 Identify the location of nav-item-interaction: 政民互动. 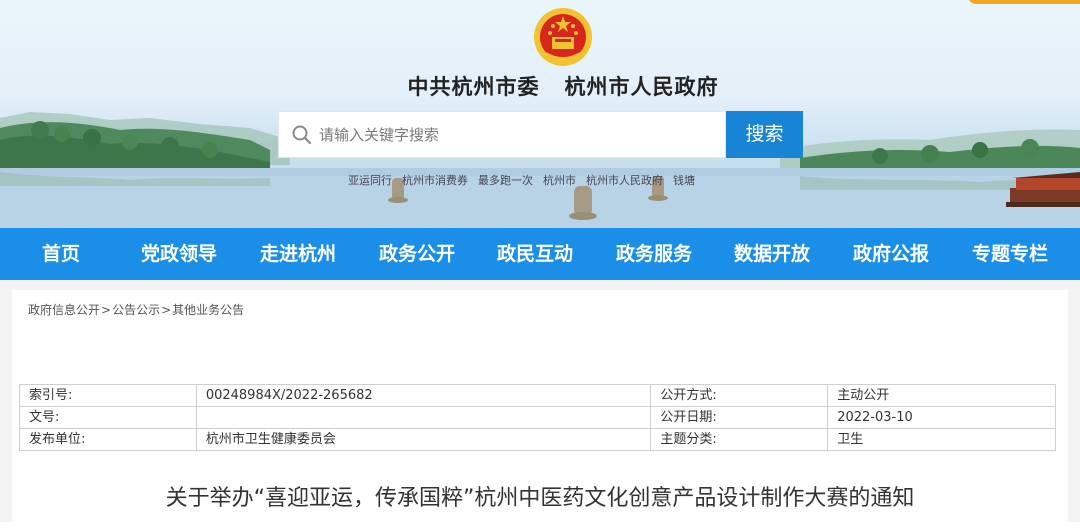
(535, 254).